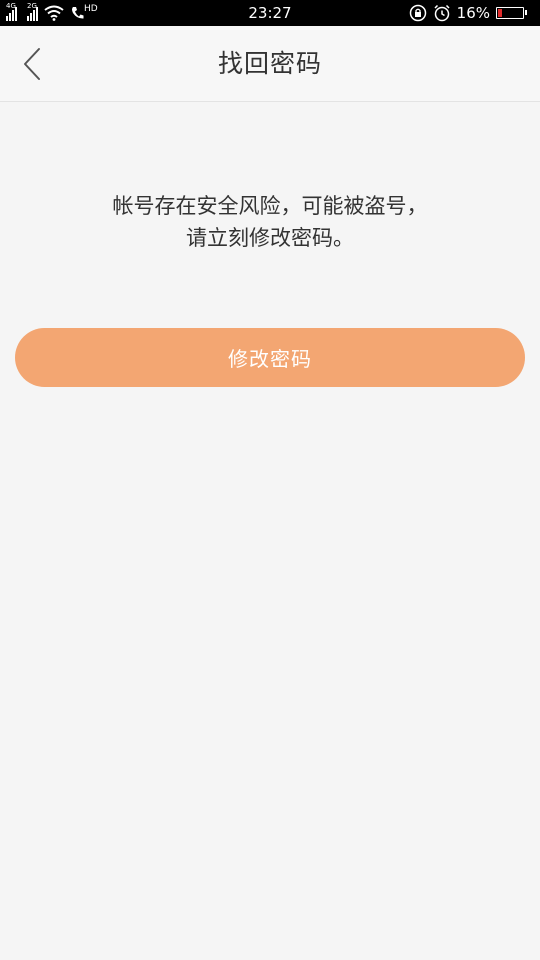 The image size is (540, 960). Describe the element at coordinates (32, 6) in the screenshot. I see `signal-label-2: 2G` at that location.